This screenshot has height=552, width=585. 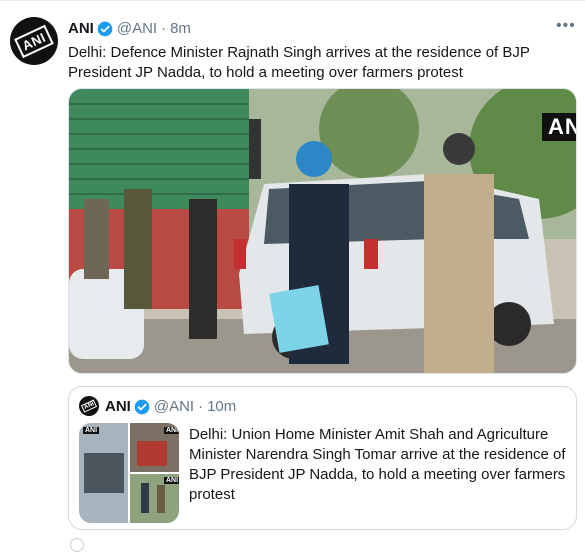 What do you see at coordinates (137, 28) in the screenshot?
I see `account-handle: @ANI` at bounding box center [137, 28].